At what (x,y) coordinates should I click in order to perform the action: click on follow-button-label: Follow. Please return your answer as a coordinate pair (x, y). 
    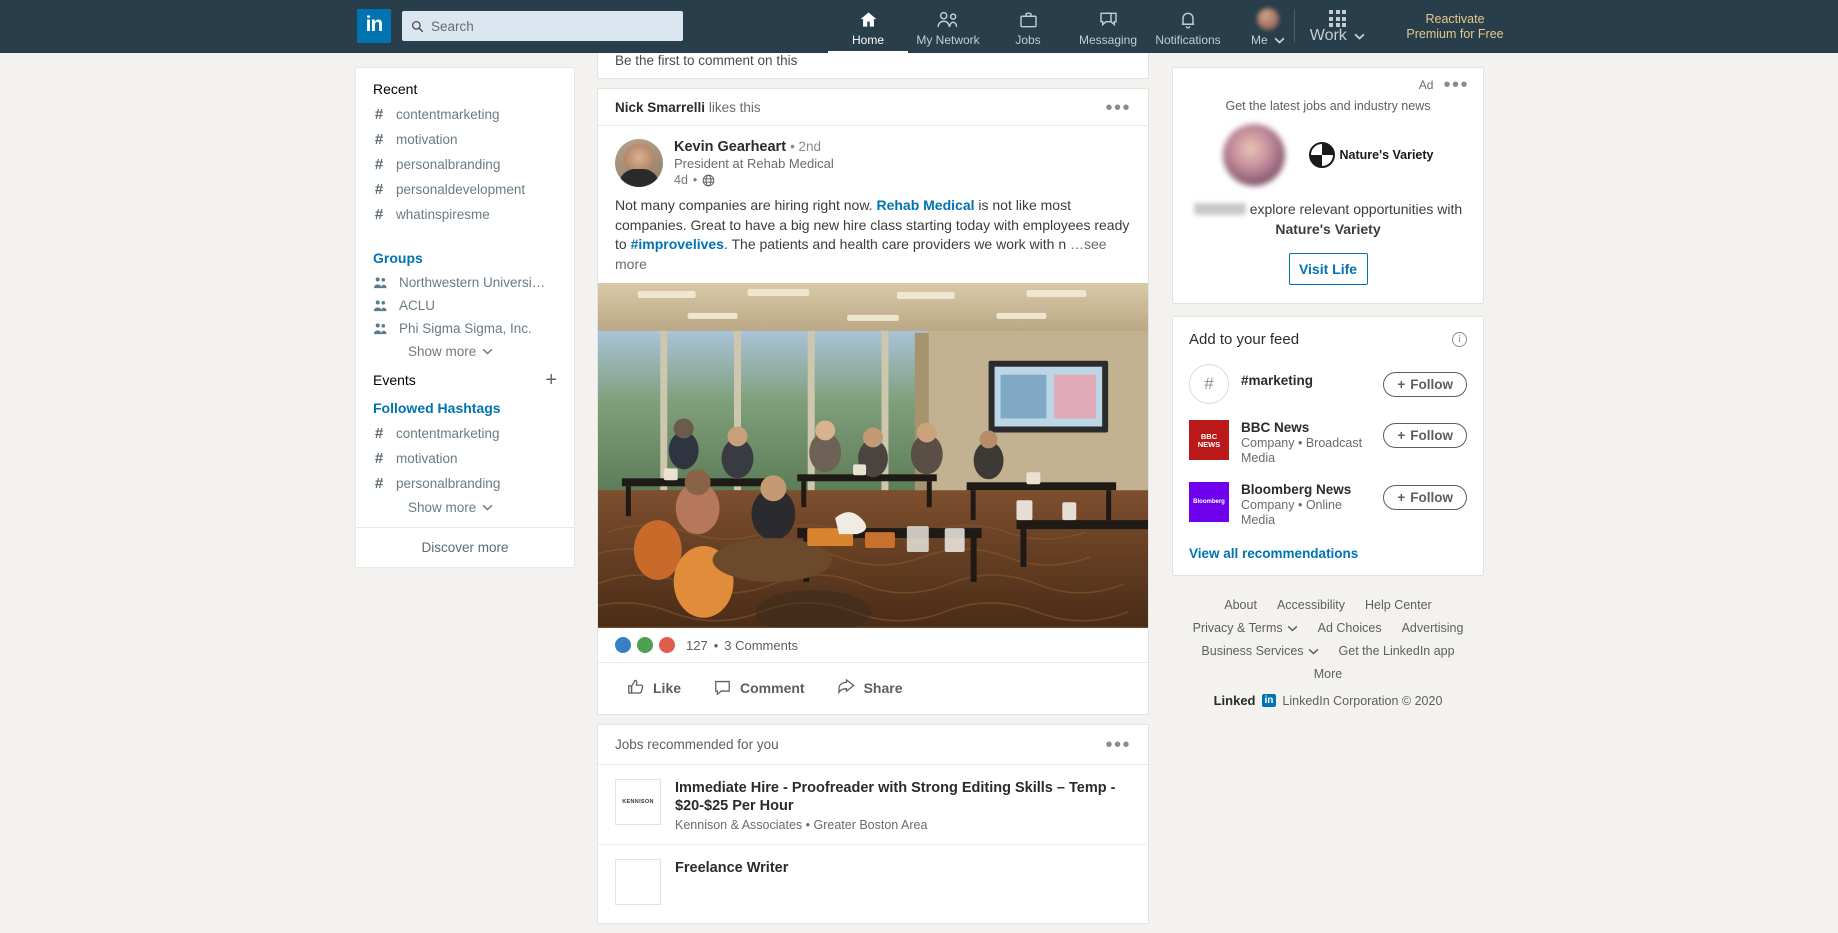
    Looking at the image, I should click on (1431, 435).